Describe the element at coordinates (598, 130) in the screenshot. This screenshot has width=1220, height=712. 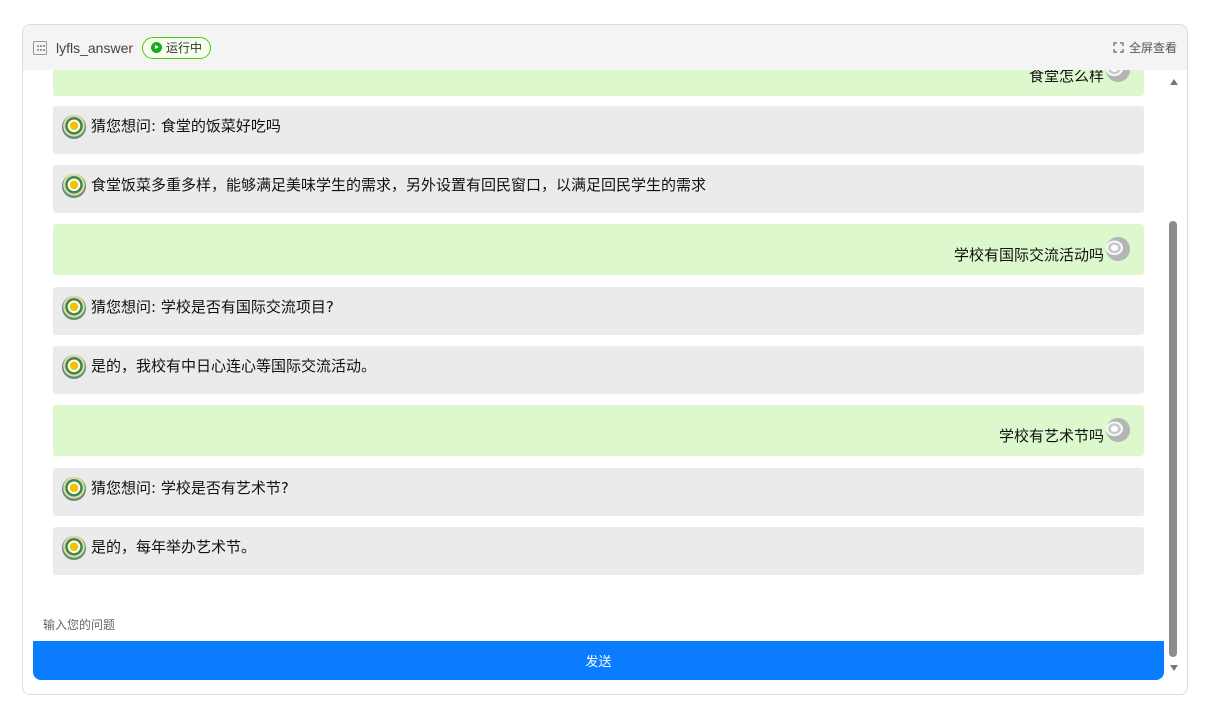
I see `bot-message: 猜您想问: 食堂的饭菜好吃吗` at that location.